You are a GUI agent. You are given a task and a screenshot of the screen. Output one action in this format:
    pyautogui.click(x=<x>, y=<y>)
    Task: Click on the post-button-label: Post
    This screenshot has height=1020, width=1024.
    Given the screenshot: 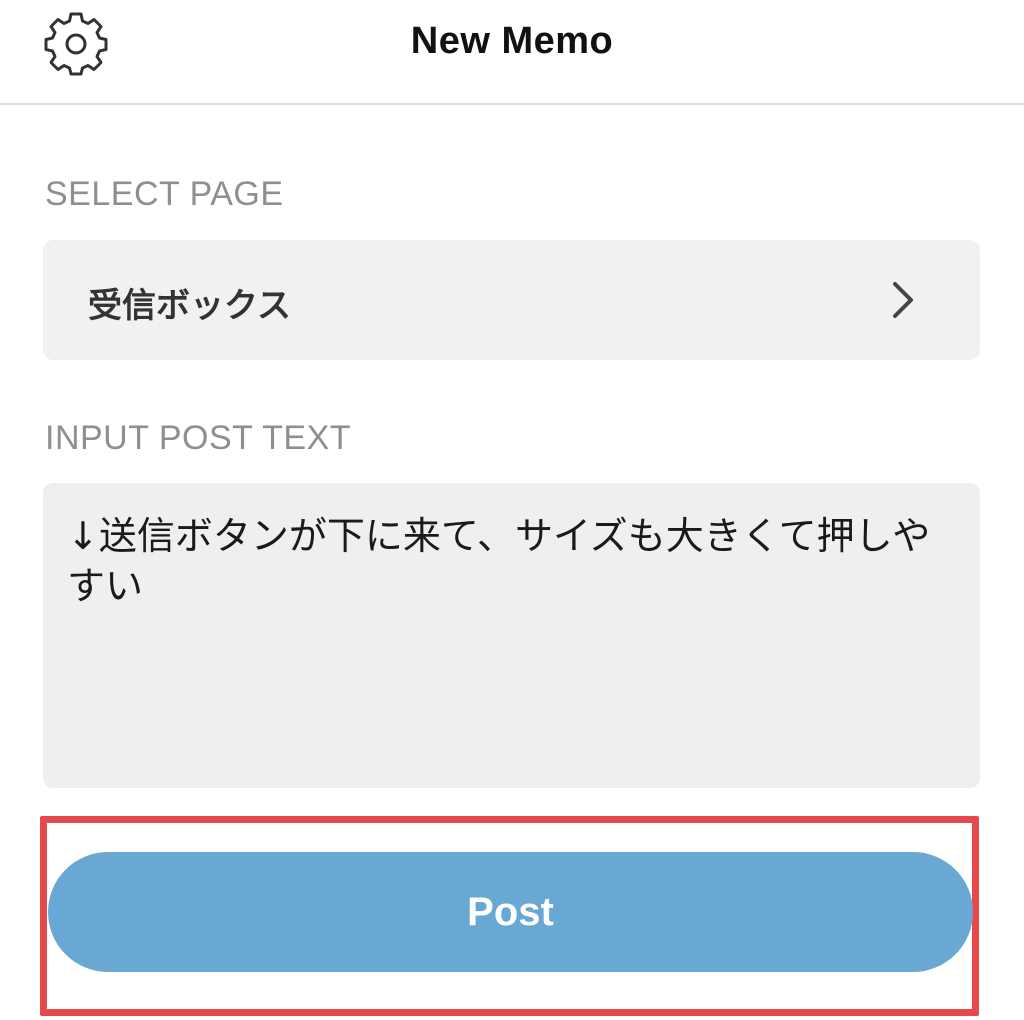 What is the action you would take?
    pyautogui.click(x=510, y=911)
    